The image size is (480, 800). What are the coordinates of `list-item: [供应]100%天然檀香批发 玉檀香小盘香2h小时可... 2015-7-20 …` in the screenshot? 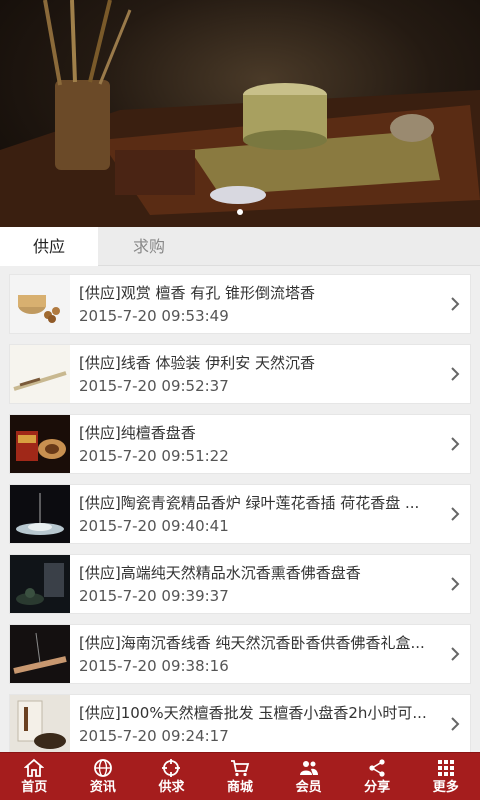 It's located at (240, 723).